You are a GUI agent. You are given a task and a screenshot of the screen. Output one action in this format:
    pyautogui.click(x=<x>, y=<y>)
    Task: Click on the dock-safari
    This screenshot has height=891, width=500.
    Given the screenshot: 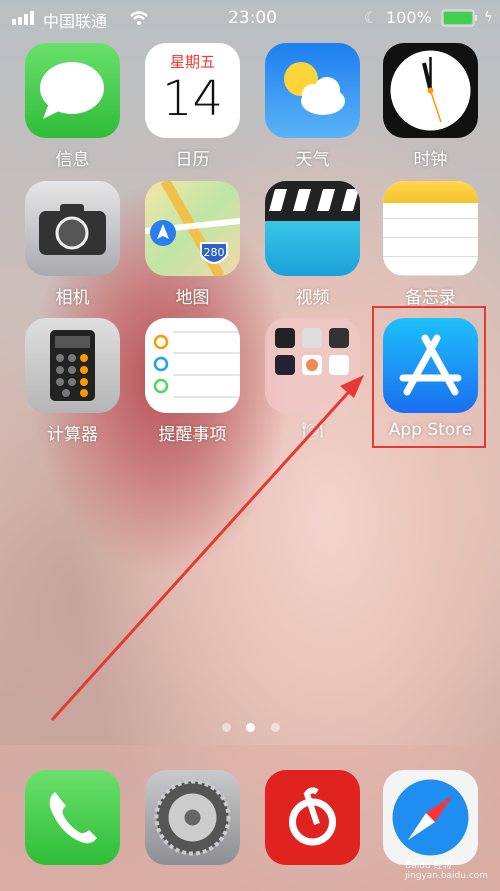 What is the action you would take?
    pyautogui.click(x=430, y=817)
    